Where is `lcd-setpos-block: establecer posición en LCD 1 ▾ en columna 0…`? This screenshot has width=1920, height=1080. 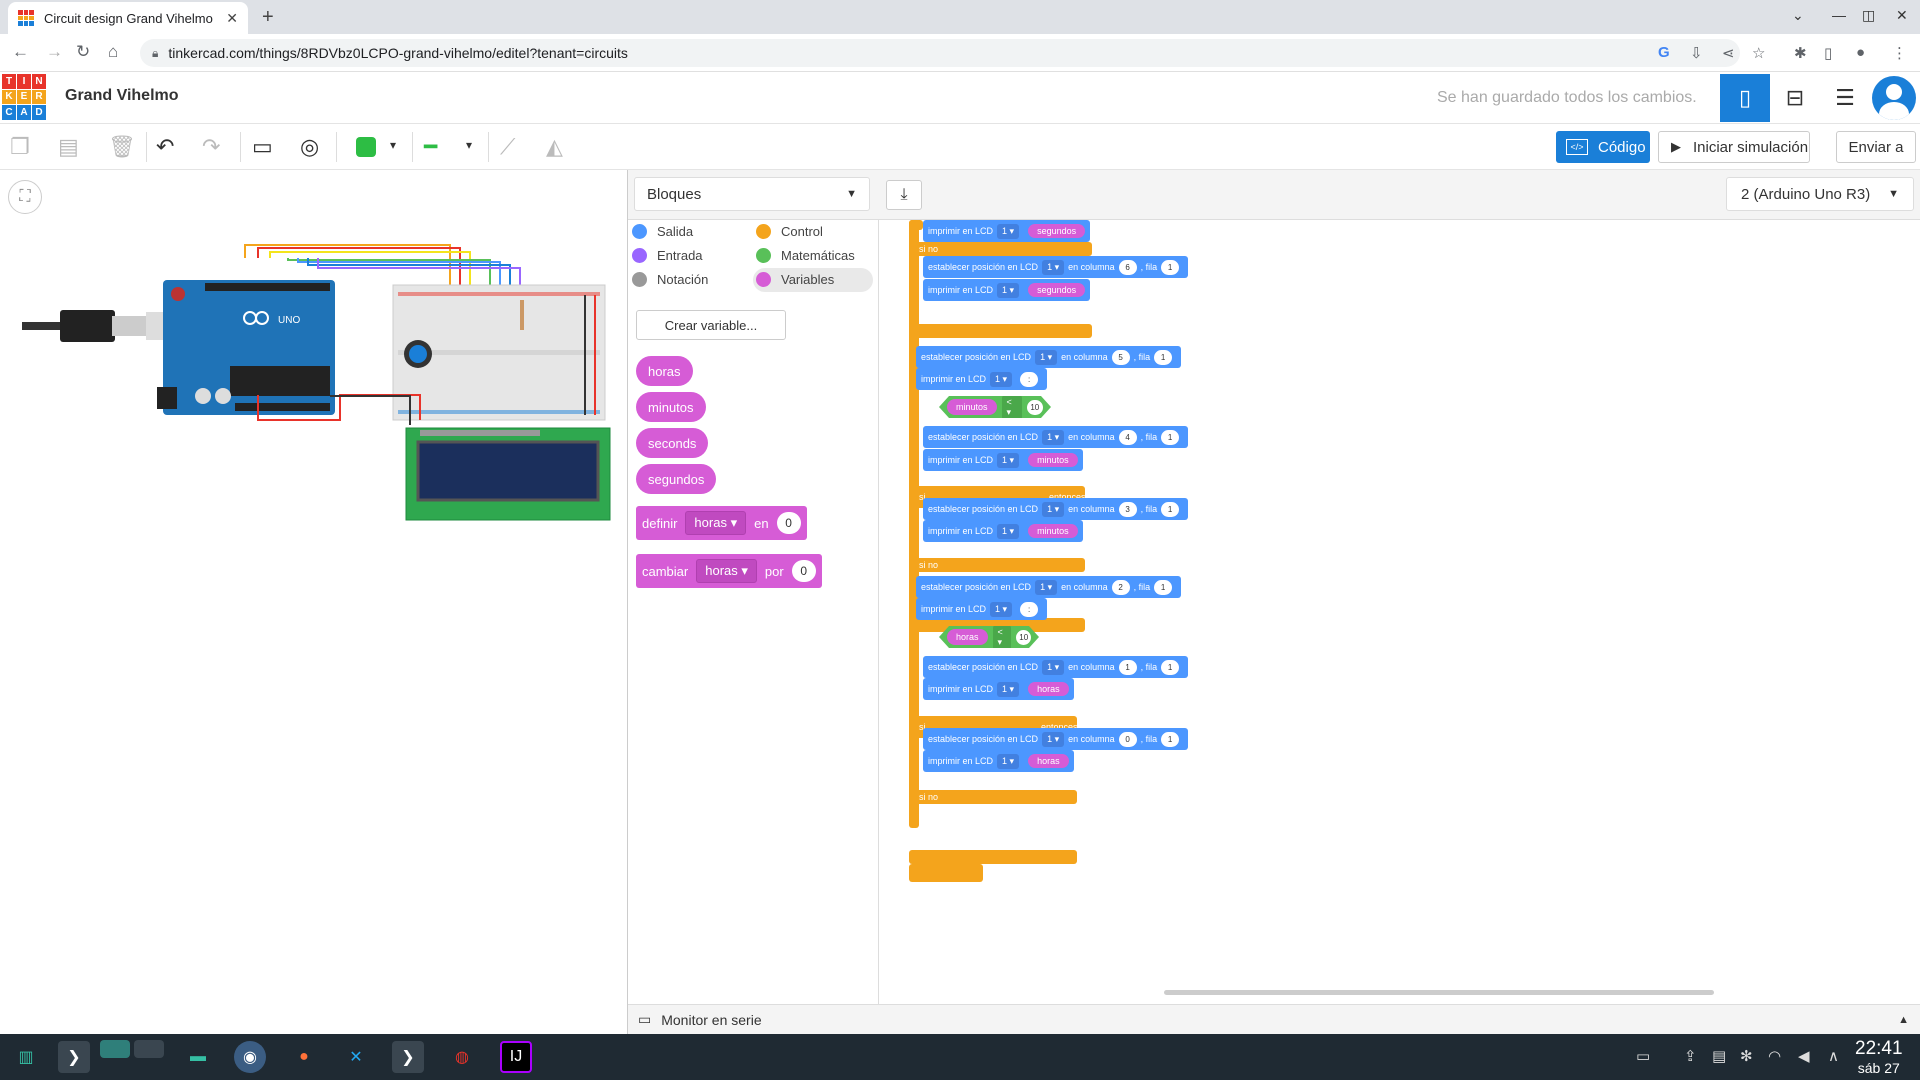 lcd-setpos-block: establecer posición en LCD 1 ▾ en columna 0… is located at coordinates (1056, 739).